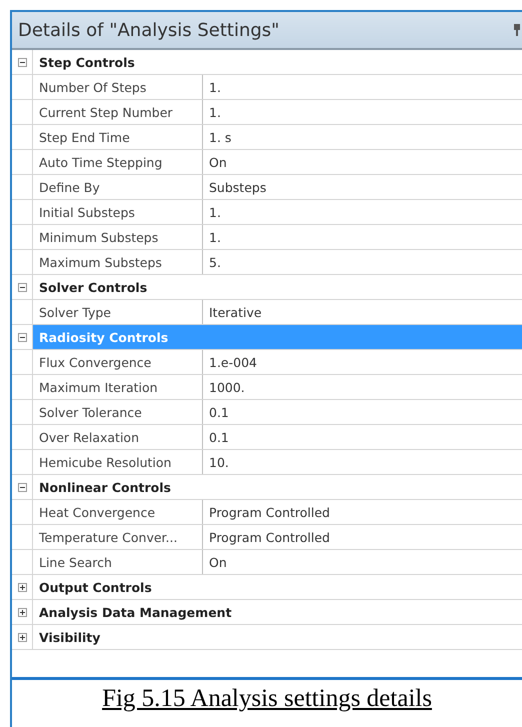 The height and width of the screenshot is (727, 522). I want to click on property-value: 1. s, so click(362, 137).